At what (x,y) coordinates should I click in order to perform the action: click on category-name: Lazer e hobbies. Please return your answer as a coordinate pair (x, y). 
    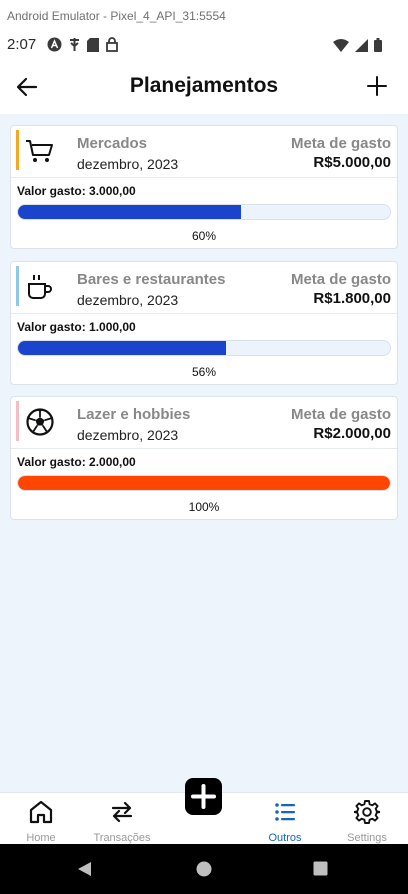
    Looking at the image, I should click on (134, 414).